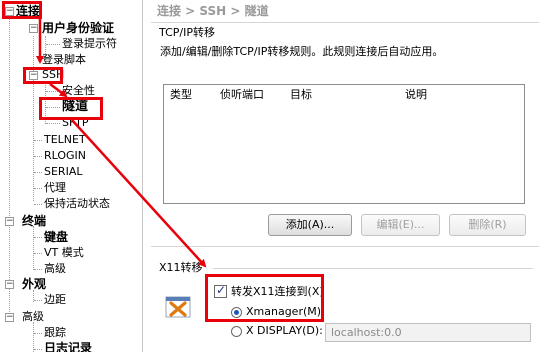  What do you see at coordinates (9, 221) in the screenshot?
I see `collapse-toggle-terminal: −` at bounding box center [9, 221].